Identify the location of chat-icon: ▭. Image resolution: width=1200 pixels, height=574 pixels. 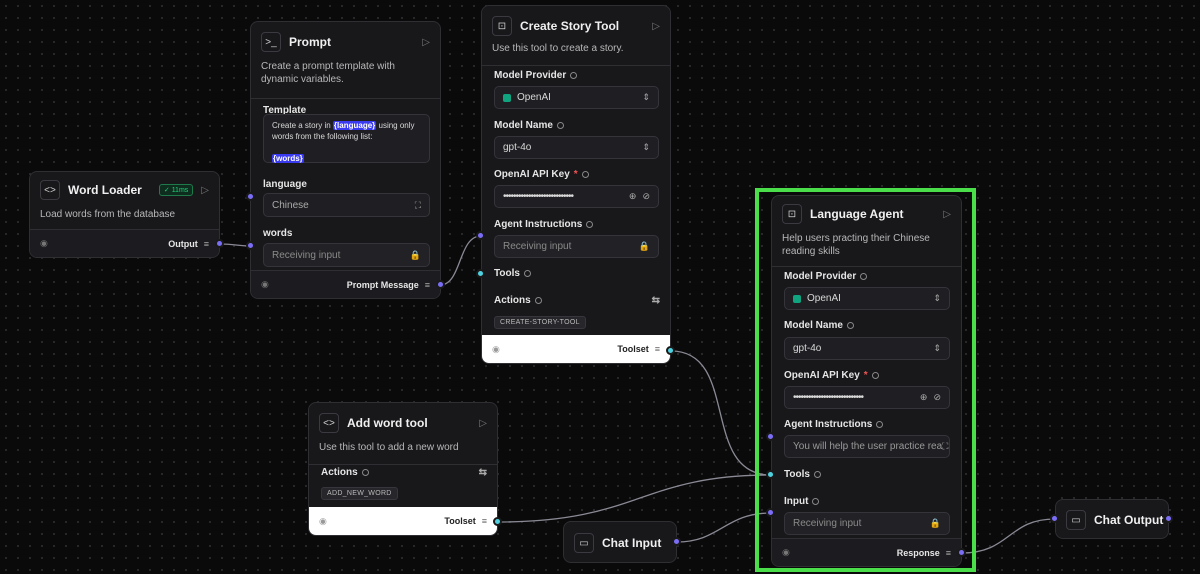
(584, 543).